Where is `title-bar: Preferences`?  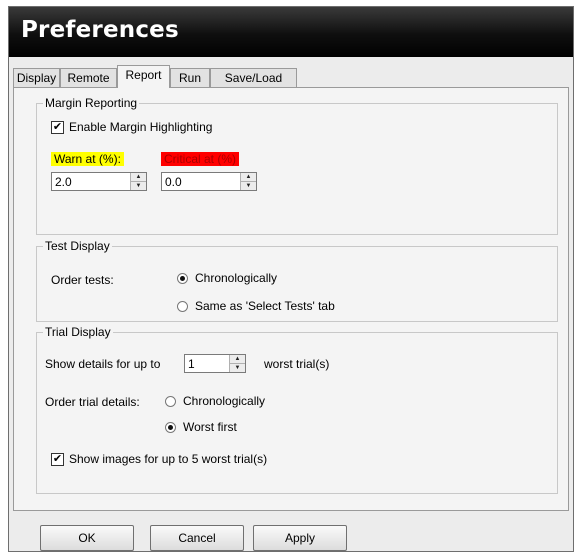
title-bar: Preferences is located at coordinates (291, 32).